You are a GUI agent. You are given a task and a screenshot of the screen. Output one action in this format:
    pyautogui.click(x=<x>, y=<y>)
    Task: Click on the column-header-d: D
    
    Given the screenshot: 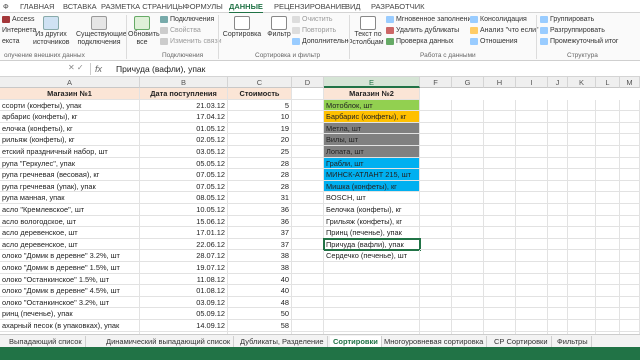 What is the action you would take?
    pyautogui.click(x=308, y=82)
    